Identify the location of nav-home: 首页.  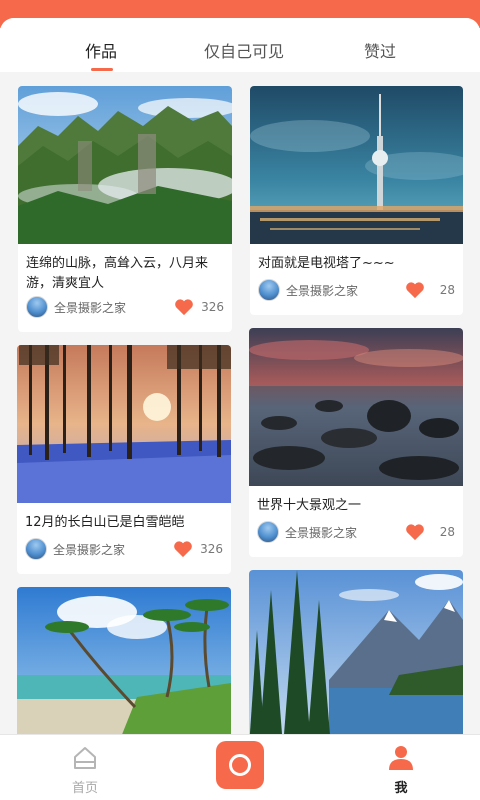
(85, 767).